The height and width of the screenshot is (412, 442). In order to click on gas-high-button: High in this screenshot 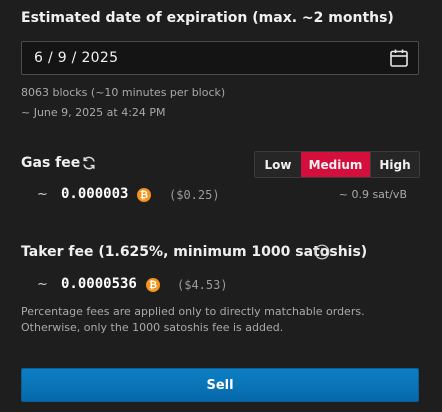, I will do `click(394, 164)`.